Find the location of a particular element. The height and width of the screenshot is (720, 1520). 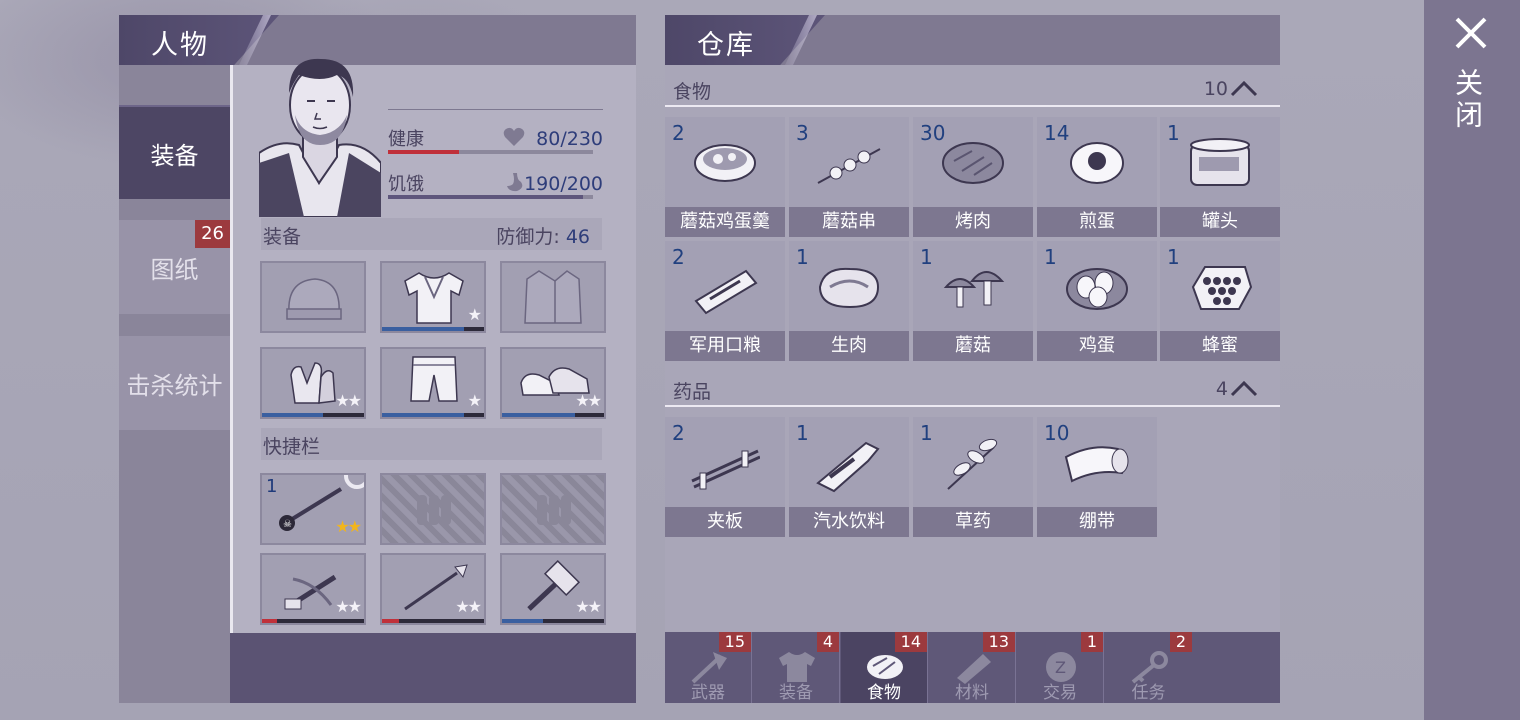

side-tab-kill-stats: 击杀统计 is located at coordinates (174, 383).